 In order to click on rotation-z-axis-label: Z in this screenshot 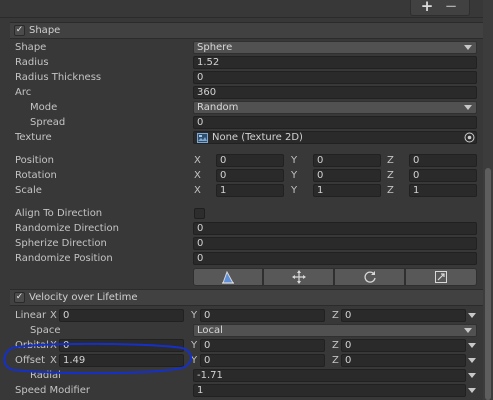, I will do `click(390, 175)`.